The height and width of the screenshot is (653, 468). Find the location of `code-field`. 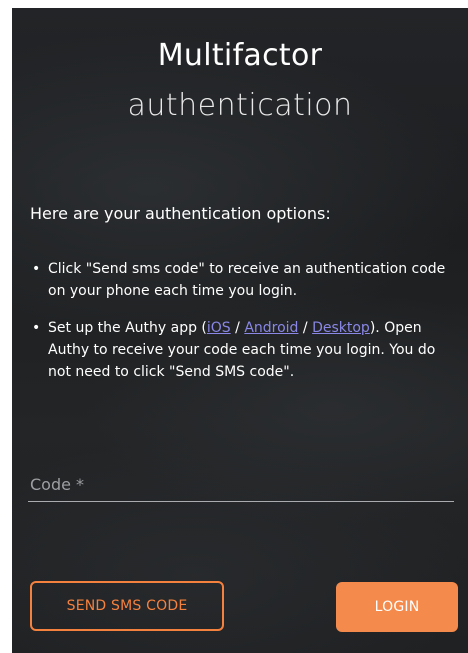

code-field is located at coordinates (241, 486).